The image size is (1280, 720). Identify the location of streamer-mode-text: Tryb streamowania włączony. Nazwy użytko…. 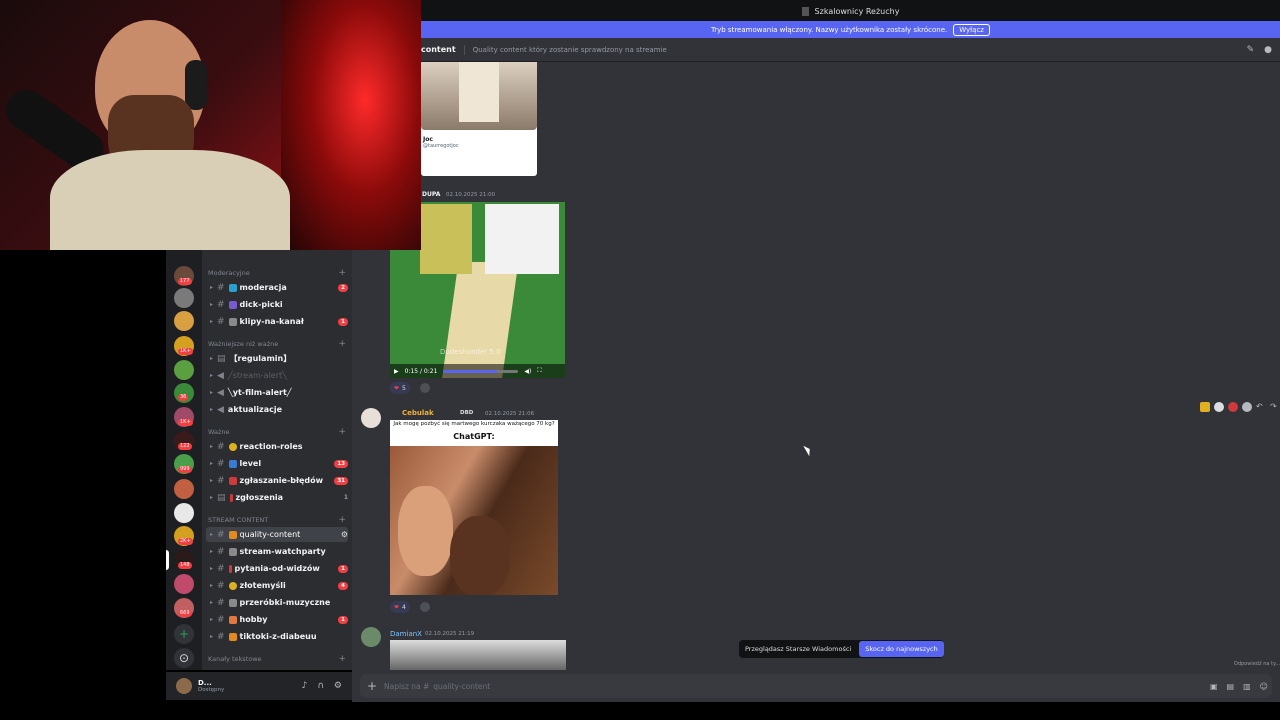
(829, 29).